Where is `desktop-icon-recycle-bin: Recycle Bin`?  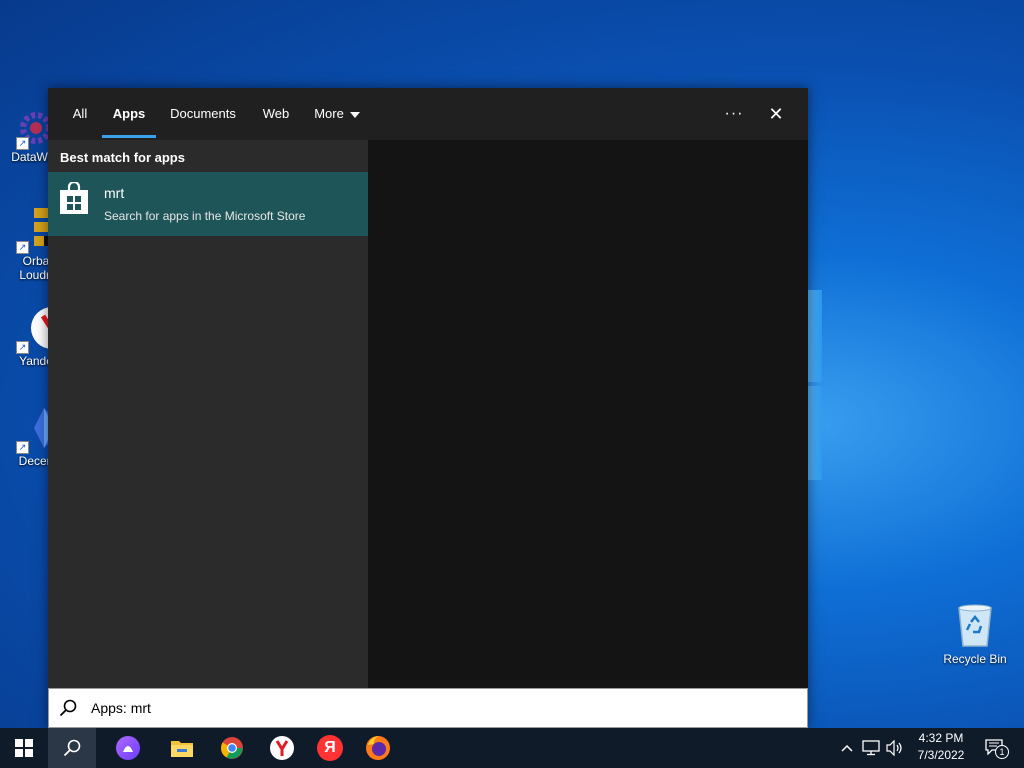
desktop-icon-recycle-bin: Recycle Bin is located at coordinates (975, 634).